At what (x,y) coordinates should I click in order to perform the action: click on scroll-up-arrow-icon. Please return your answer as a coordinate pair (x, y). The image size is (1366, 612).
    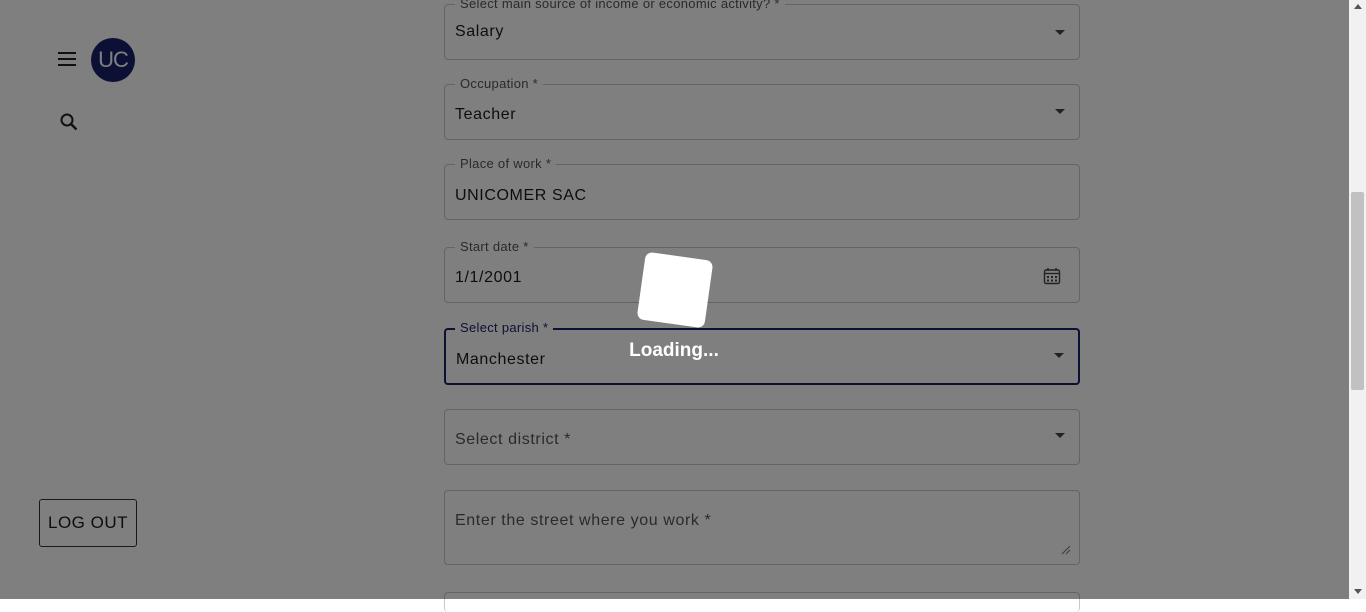
    Looking at the image, I should click on (1358, 6).